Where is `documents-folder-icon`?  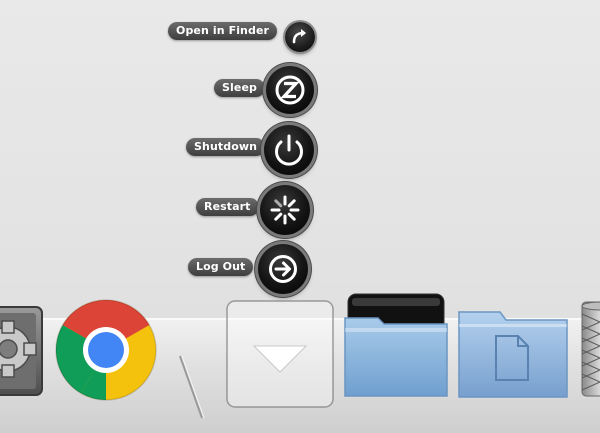
documents-folder-icon is located at coordinates (513, 352).